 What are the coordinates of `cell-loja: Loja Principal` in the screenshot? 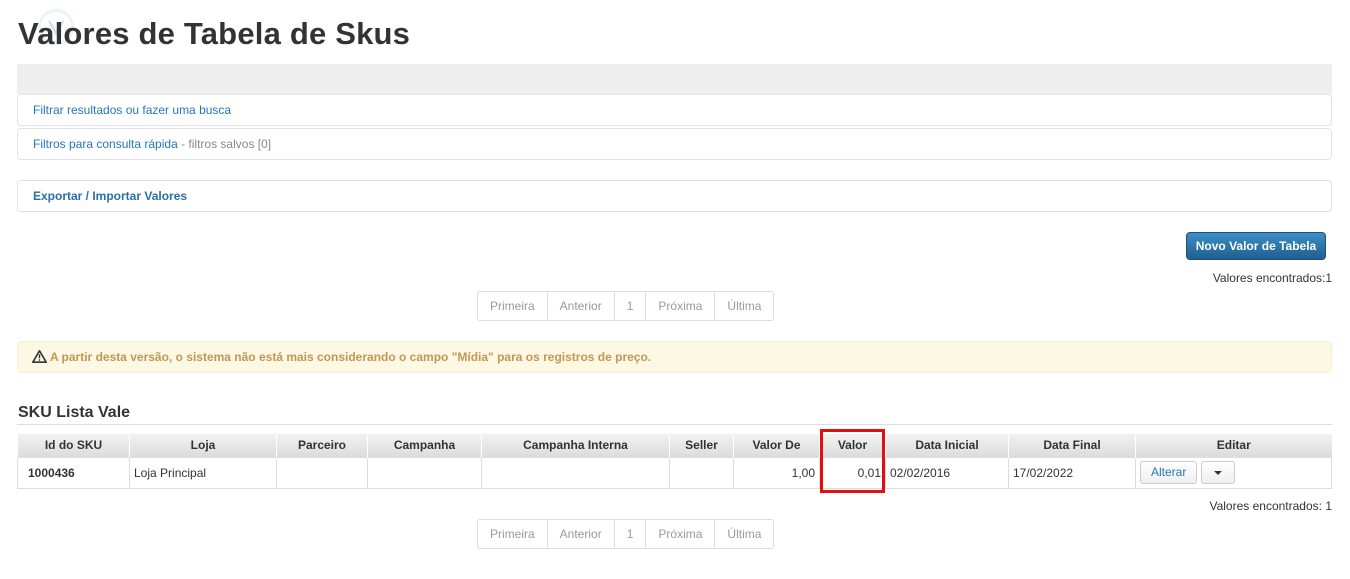 It's located at (203, 472).